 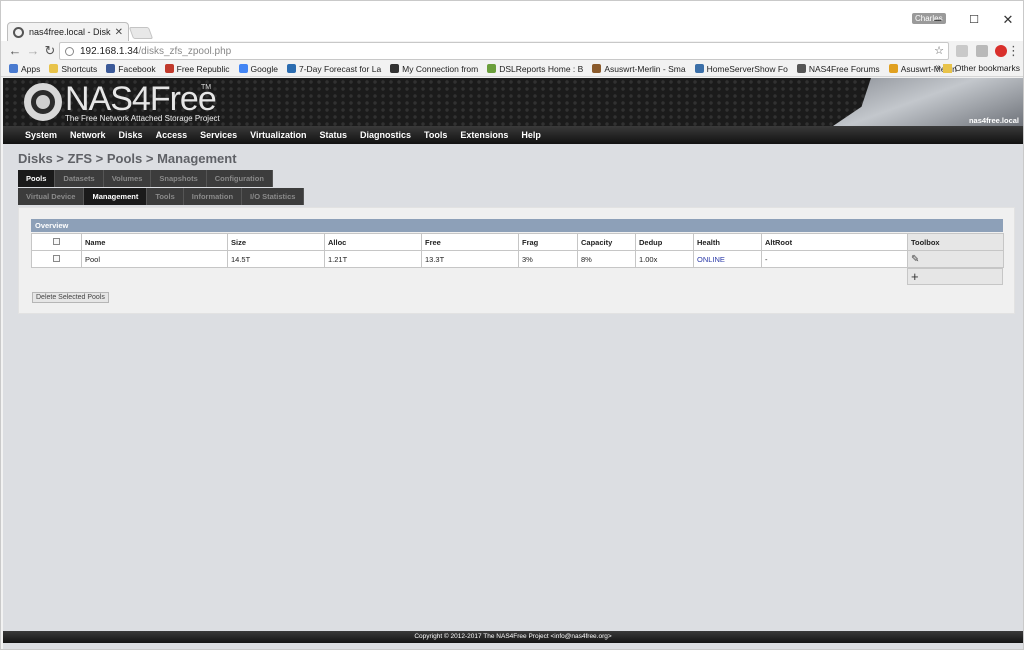 What do you see at coordinates (1008, 20) in the screenshot?
I see `close-window-icon: ✕` at bounding box center [1008, 20].